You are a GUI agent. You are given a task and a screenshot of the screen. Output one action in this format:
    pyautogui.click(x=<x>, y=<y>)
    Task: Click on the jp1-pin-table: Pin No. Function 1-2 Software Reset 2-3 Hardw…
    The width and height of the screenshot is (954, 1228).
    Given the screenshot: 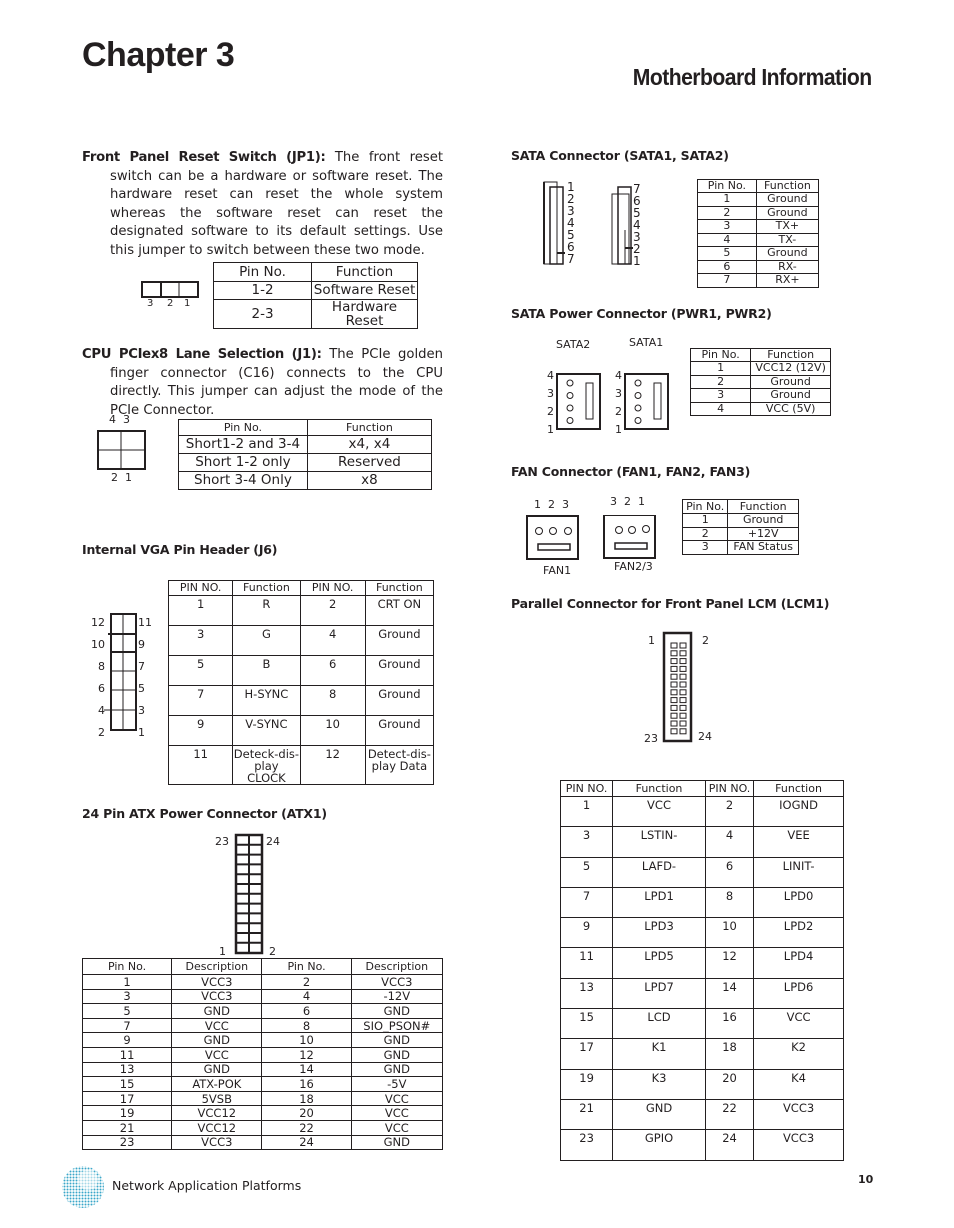 What is the action you would take?
    pyautogui.click(x=315, y=296)
    